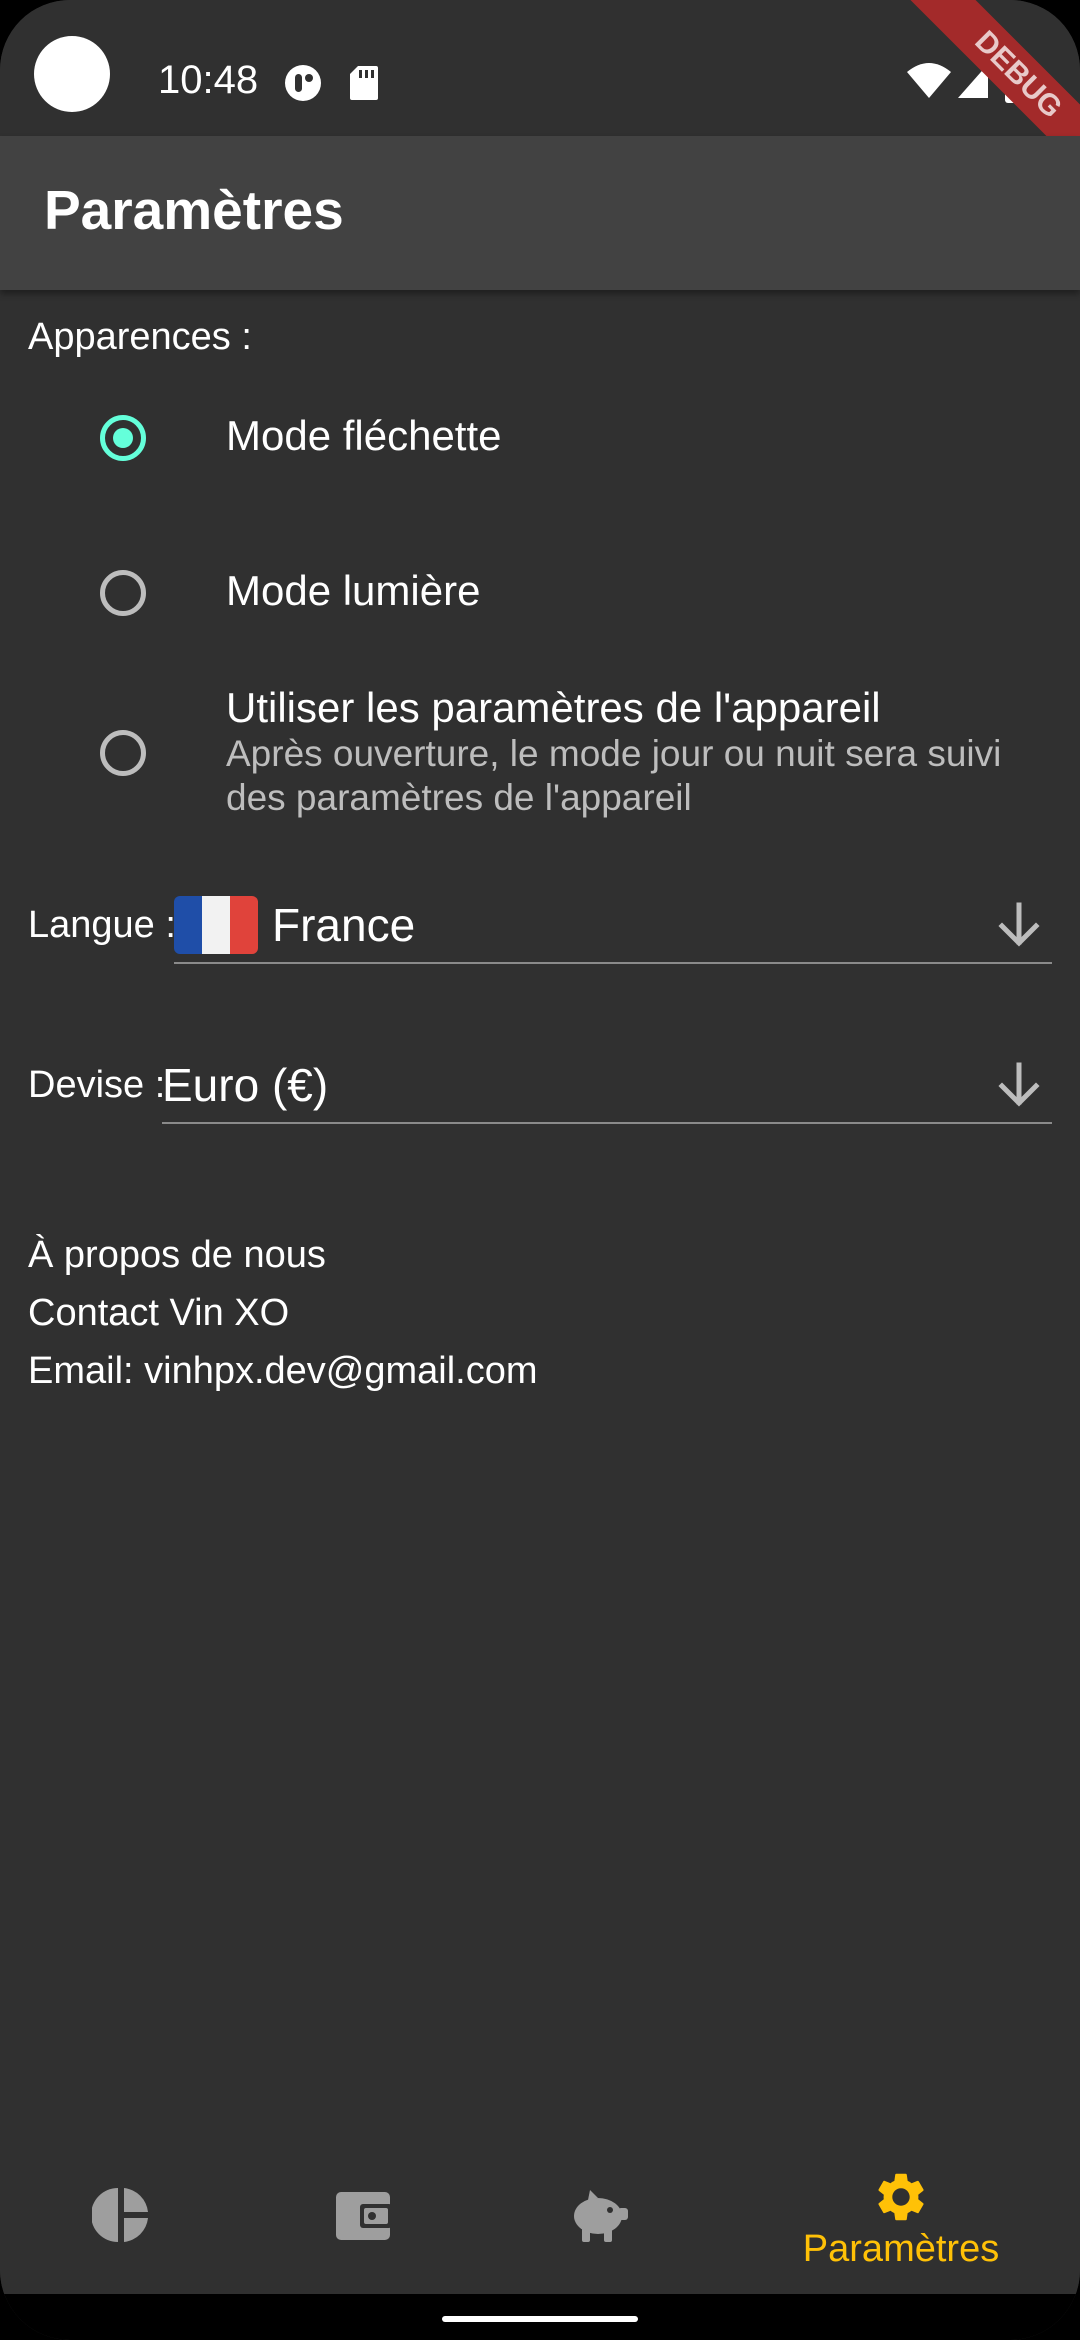  What do you see at coordinates (72, 74) in the screenshot?
I see `camera-cutout` at bounding box center [72, 74].